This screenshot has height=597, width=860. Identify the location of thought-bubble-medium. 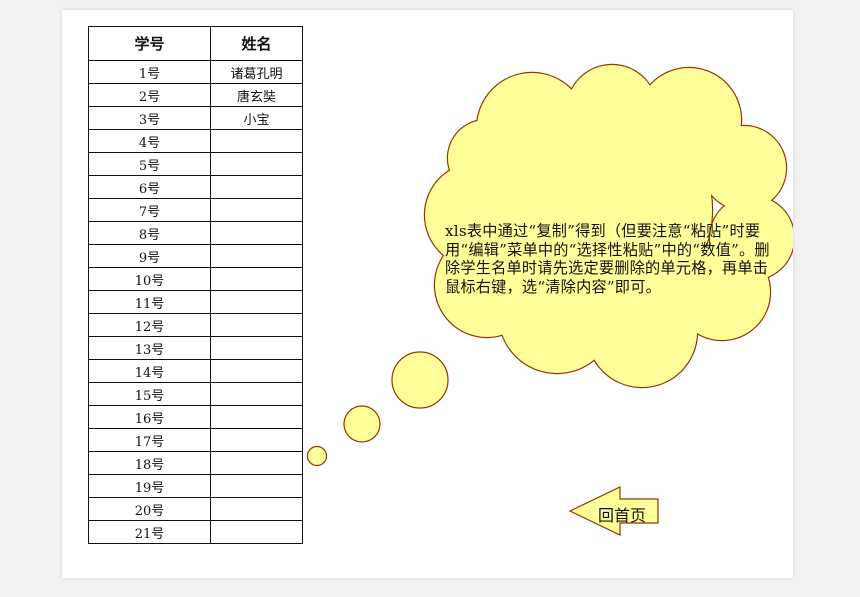
(362, 424).